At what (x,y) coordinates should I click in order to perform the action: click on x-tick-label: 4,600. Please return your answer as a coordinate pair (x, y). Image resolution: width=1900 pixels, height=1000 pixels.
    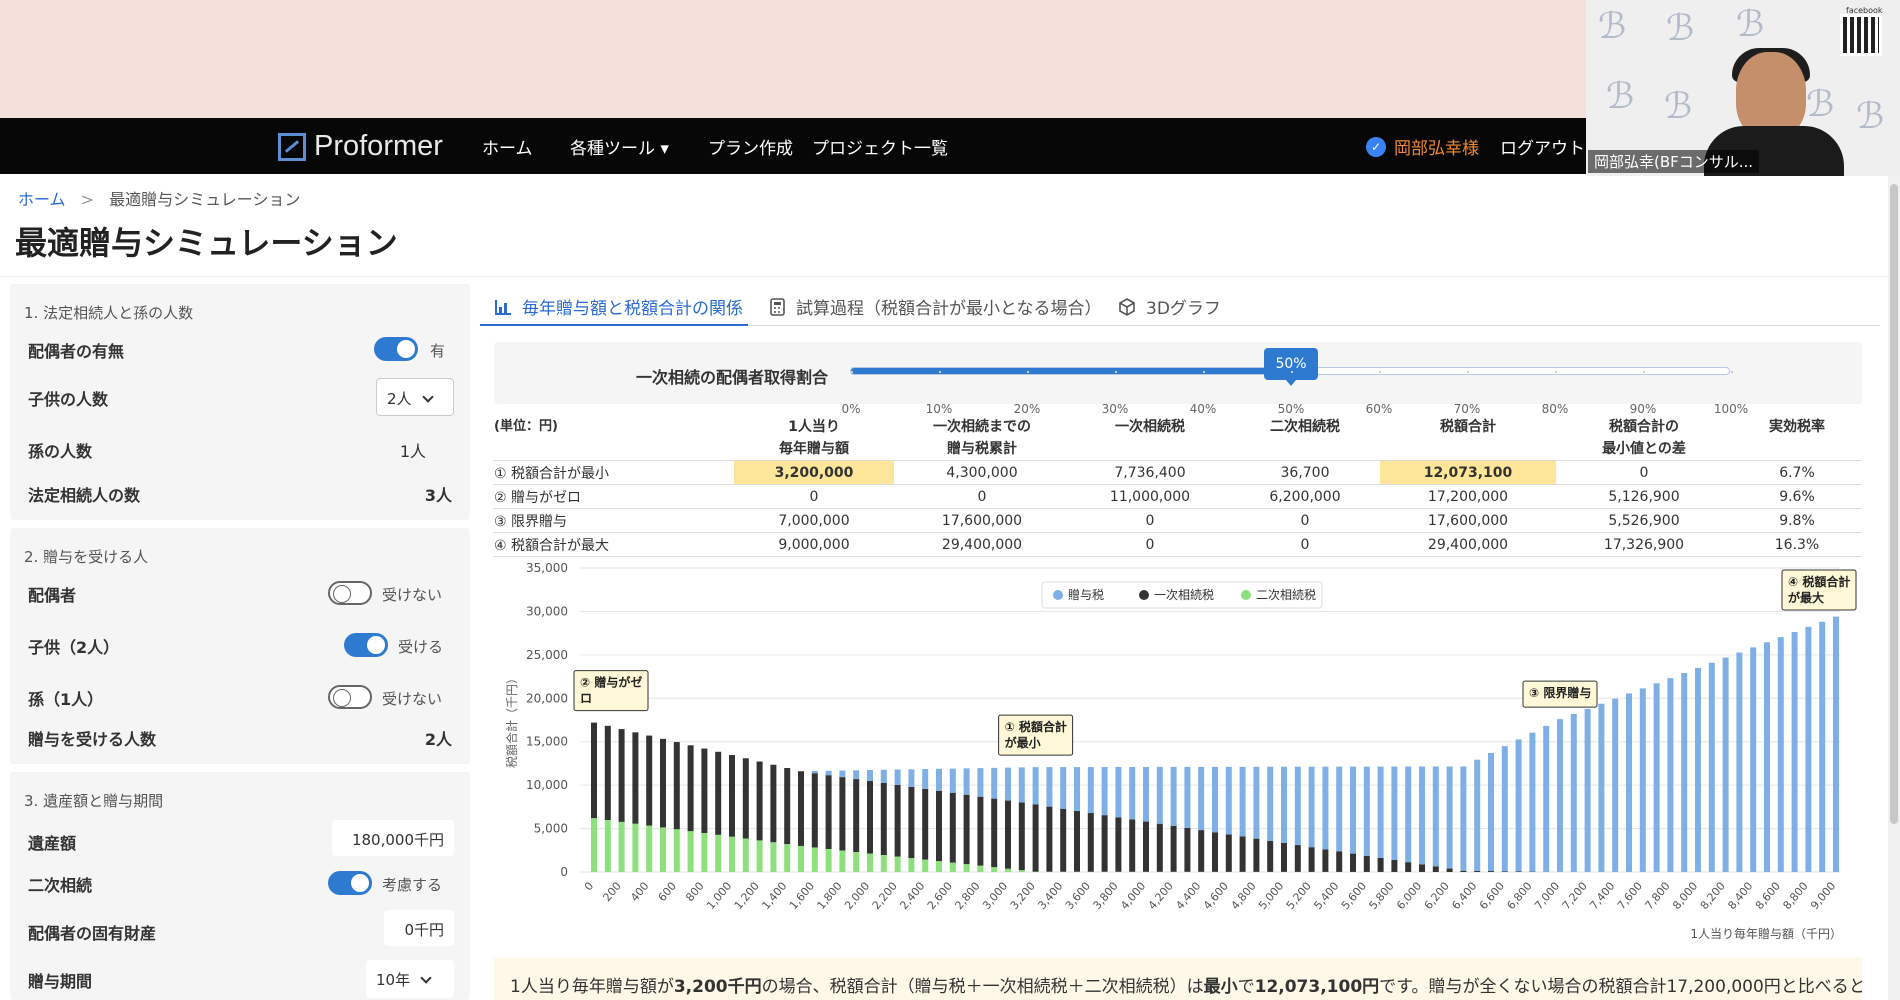
    Looking at the image, I should click on (1216, 896).